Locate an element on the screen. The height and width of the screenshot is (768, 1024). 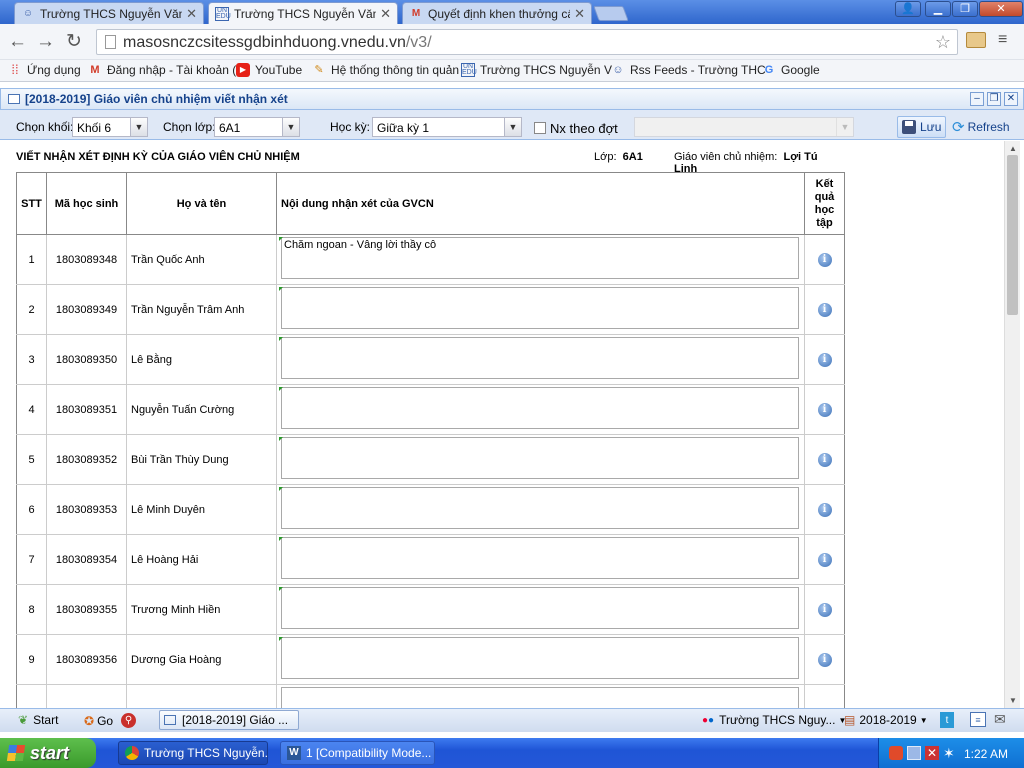
notes-icon: ≡ is located at coordinates (978, 719).